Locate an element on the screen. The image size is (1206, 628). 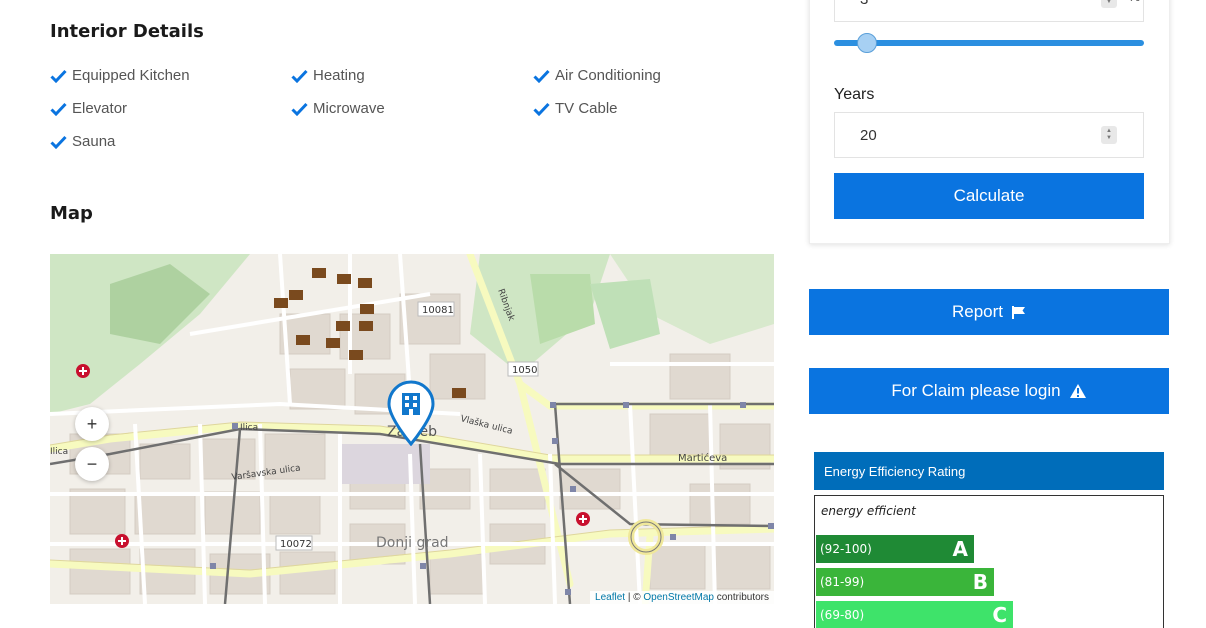
road-label: 1050 is located at coordinates (524, 370).